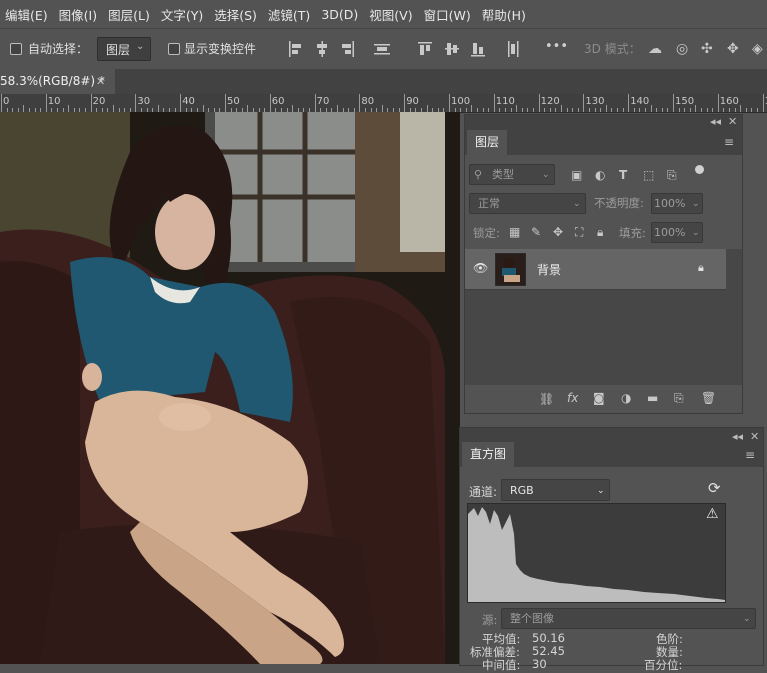  I want to click on layers-panel-footer: ⛓︎ fx ◙ ◑ ▬ ⎘ 🗑︎, so click(603, 399).